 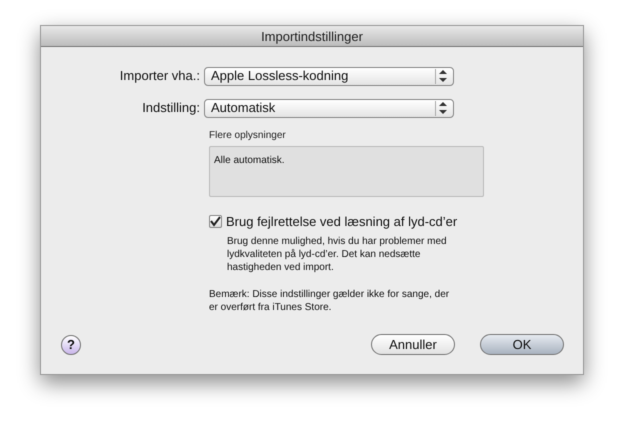 I want to click on help-button: ?, so click(x=71, y=344).